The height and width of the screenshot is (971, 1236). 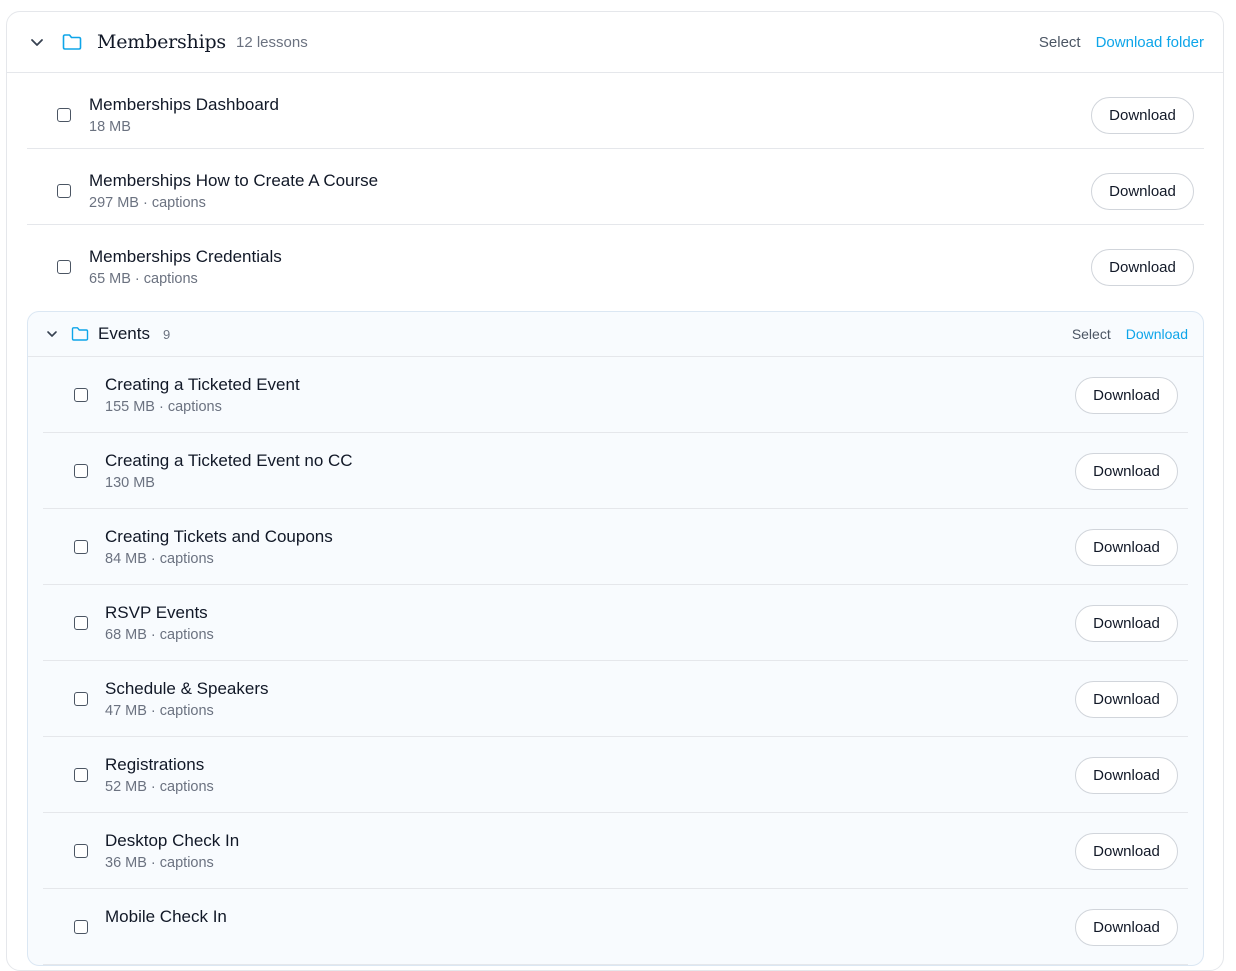 What do you see at coordinates (159, 787) in the screenshot?
I see `lesson-meta: 52 MB · captions` at bounding box center [159, 787].